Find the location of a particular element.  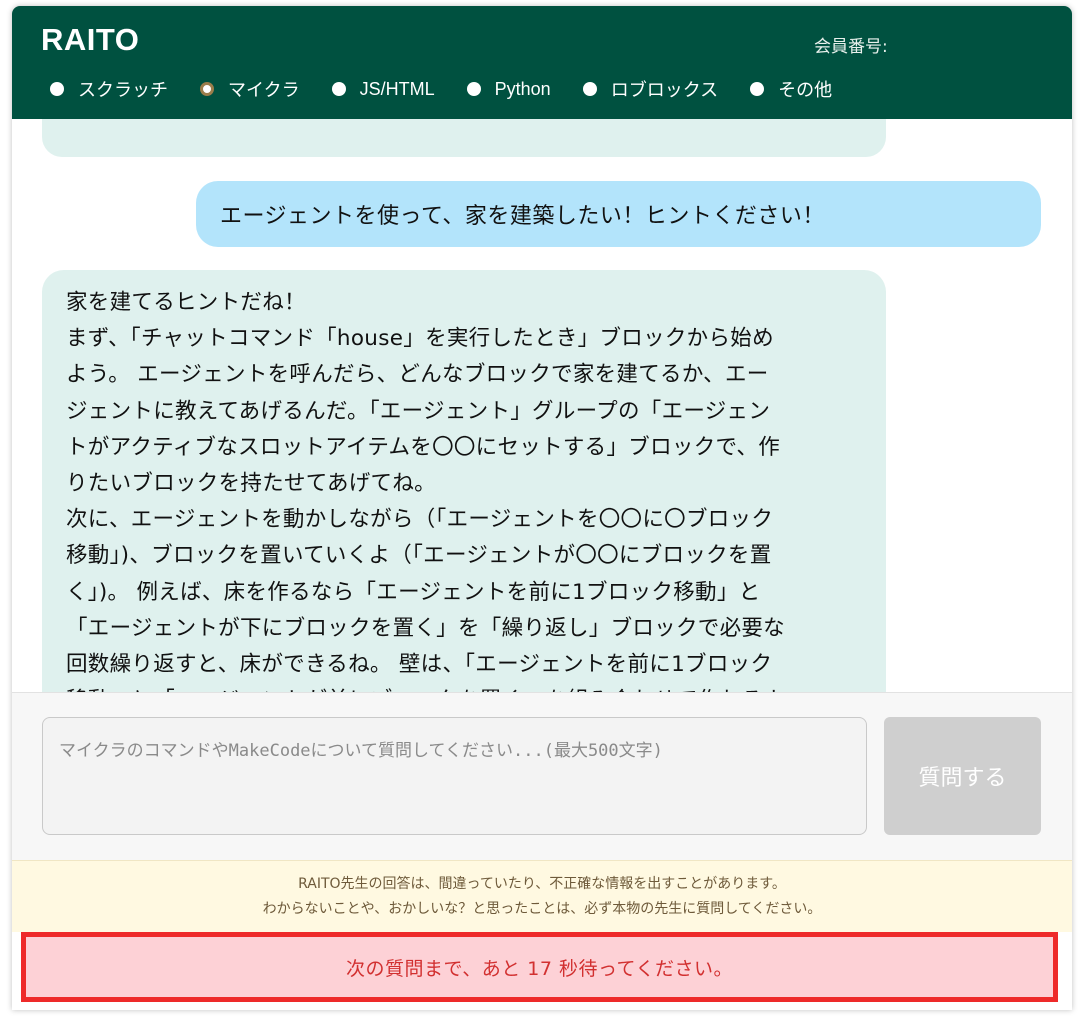

cooldown-warning-text: 次の質問まで、あと 17 秒待ってください。 is located at coordinates (539, 968).